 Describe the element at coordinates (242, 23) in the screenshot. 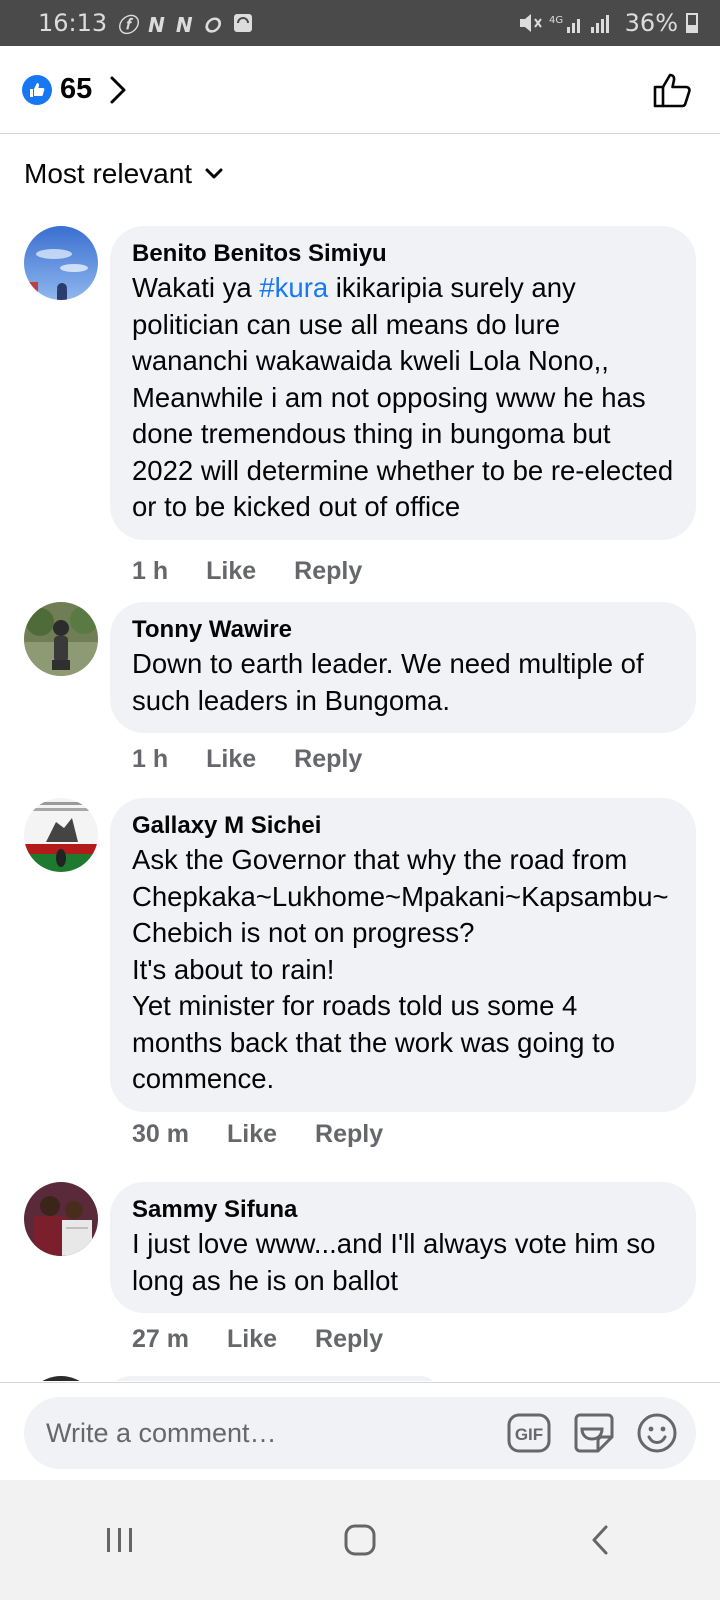

I see `screenshot-icon` at that location.